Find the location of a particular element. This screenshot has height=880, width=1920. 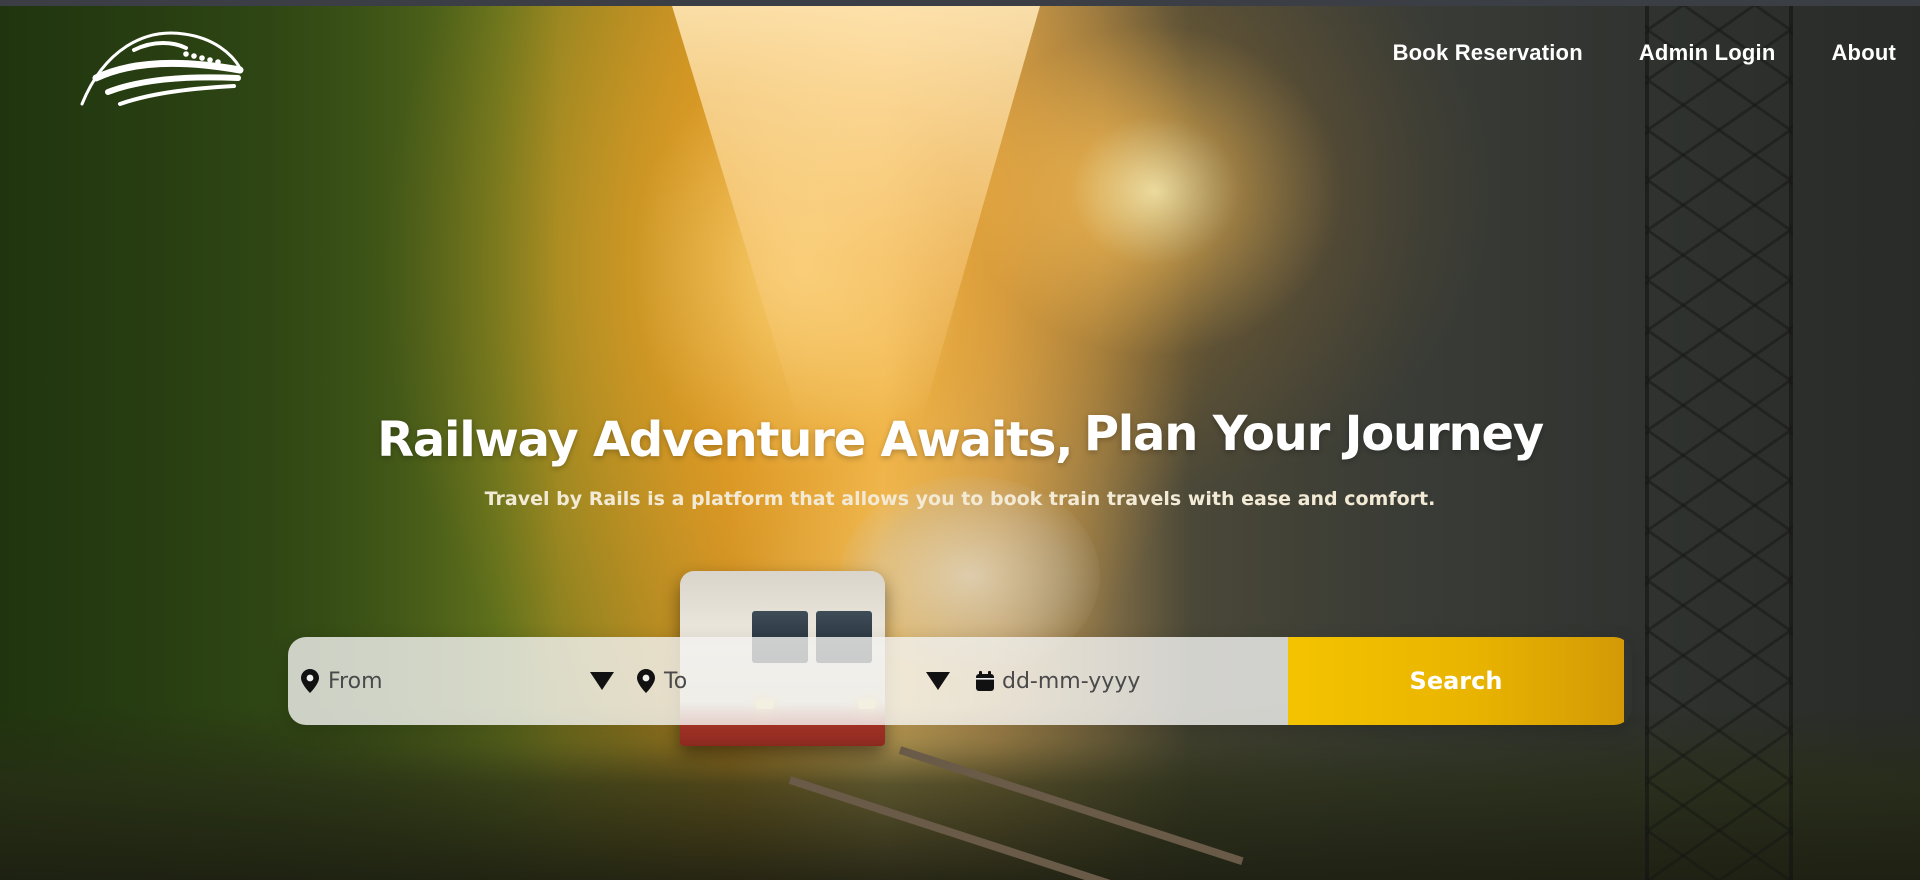

search-button: Search is located at coordinates (1456, 681).